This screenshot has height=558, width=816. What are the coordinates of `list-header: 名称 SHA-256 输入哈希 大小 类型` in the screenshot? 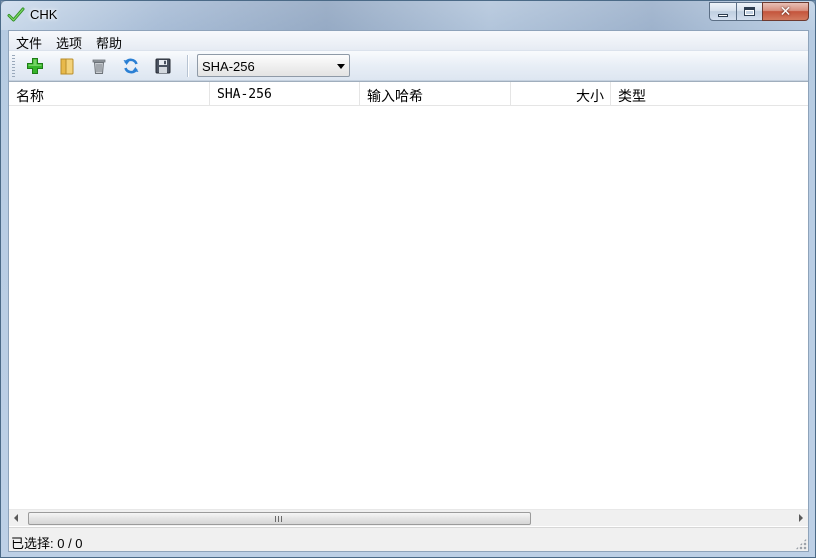 It's located at (408, 94).